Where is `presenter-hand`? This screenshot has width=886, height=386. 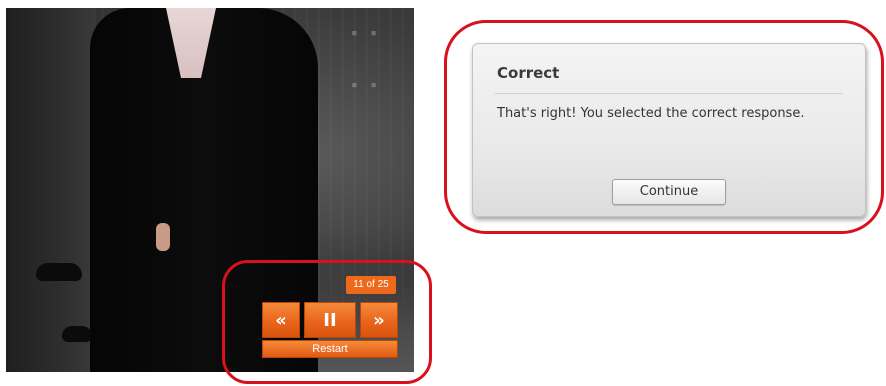
presenter-hand is located at coordinates (163, 237).